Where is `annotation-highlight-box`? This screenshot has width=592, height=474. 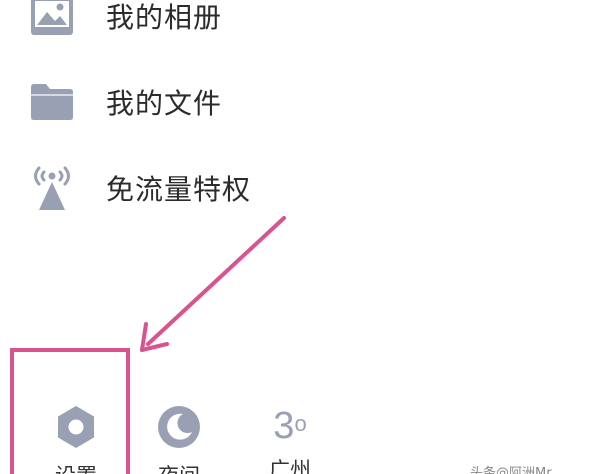 annotation-highlight-box is located at coordinates (70, 411).